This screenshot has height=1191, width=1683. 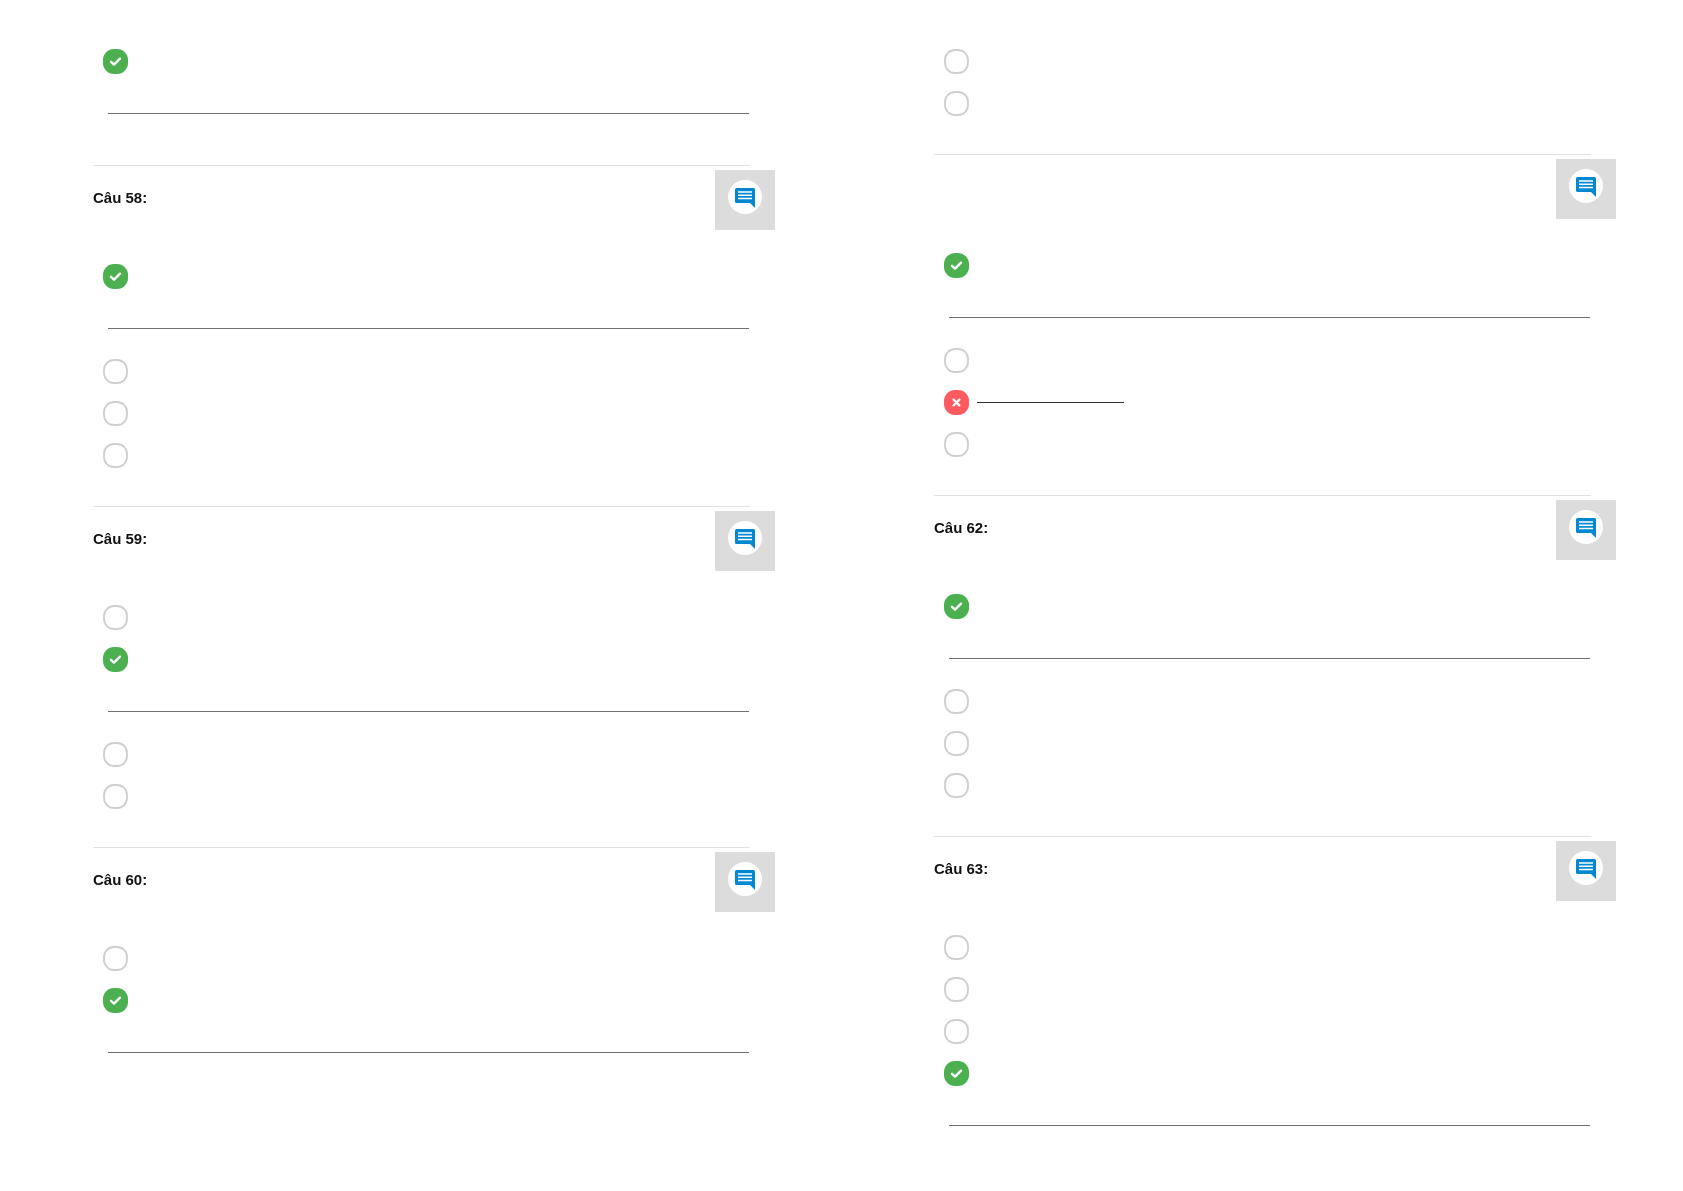 What do you see at coordinates (961, 869) in the screenshot?
I see `question-label: Câu 63:` at bounding box center [961, 869].